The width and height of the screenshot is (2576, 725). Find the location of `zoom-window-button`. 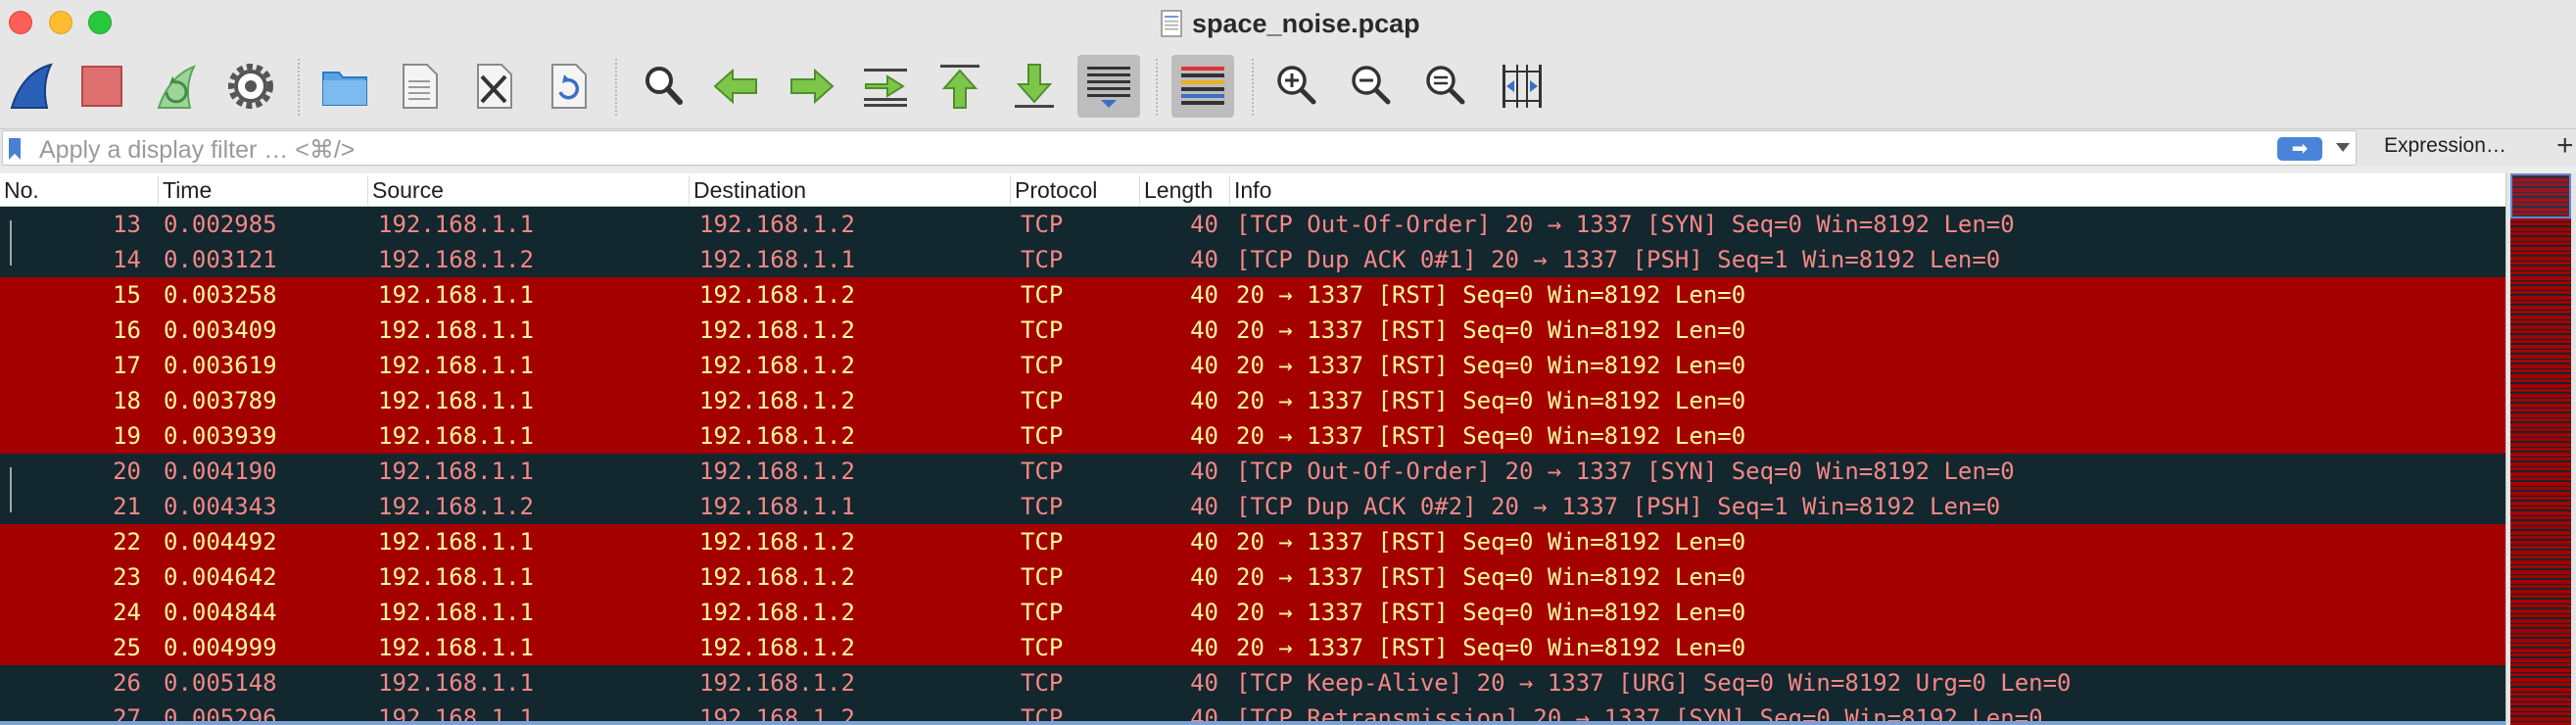

zoom-window-button is located at coordinates (100, 22).